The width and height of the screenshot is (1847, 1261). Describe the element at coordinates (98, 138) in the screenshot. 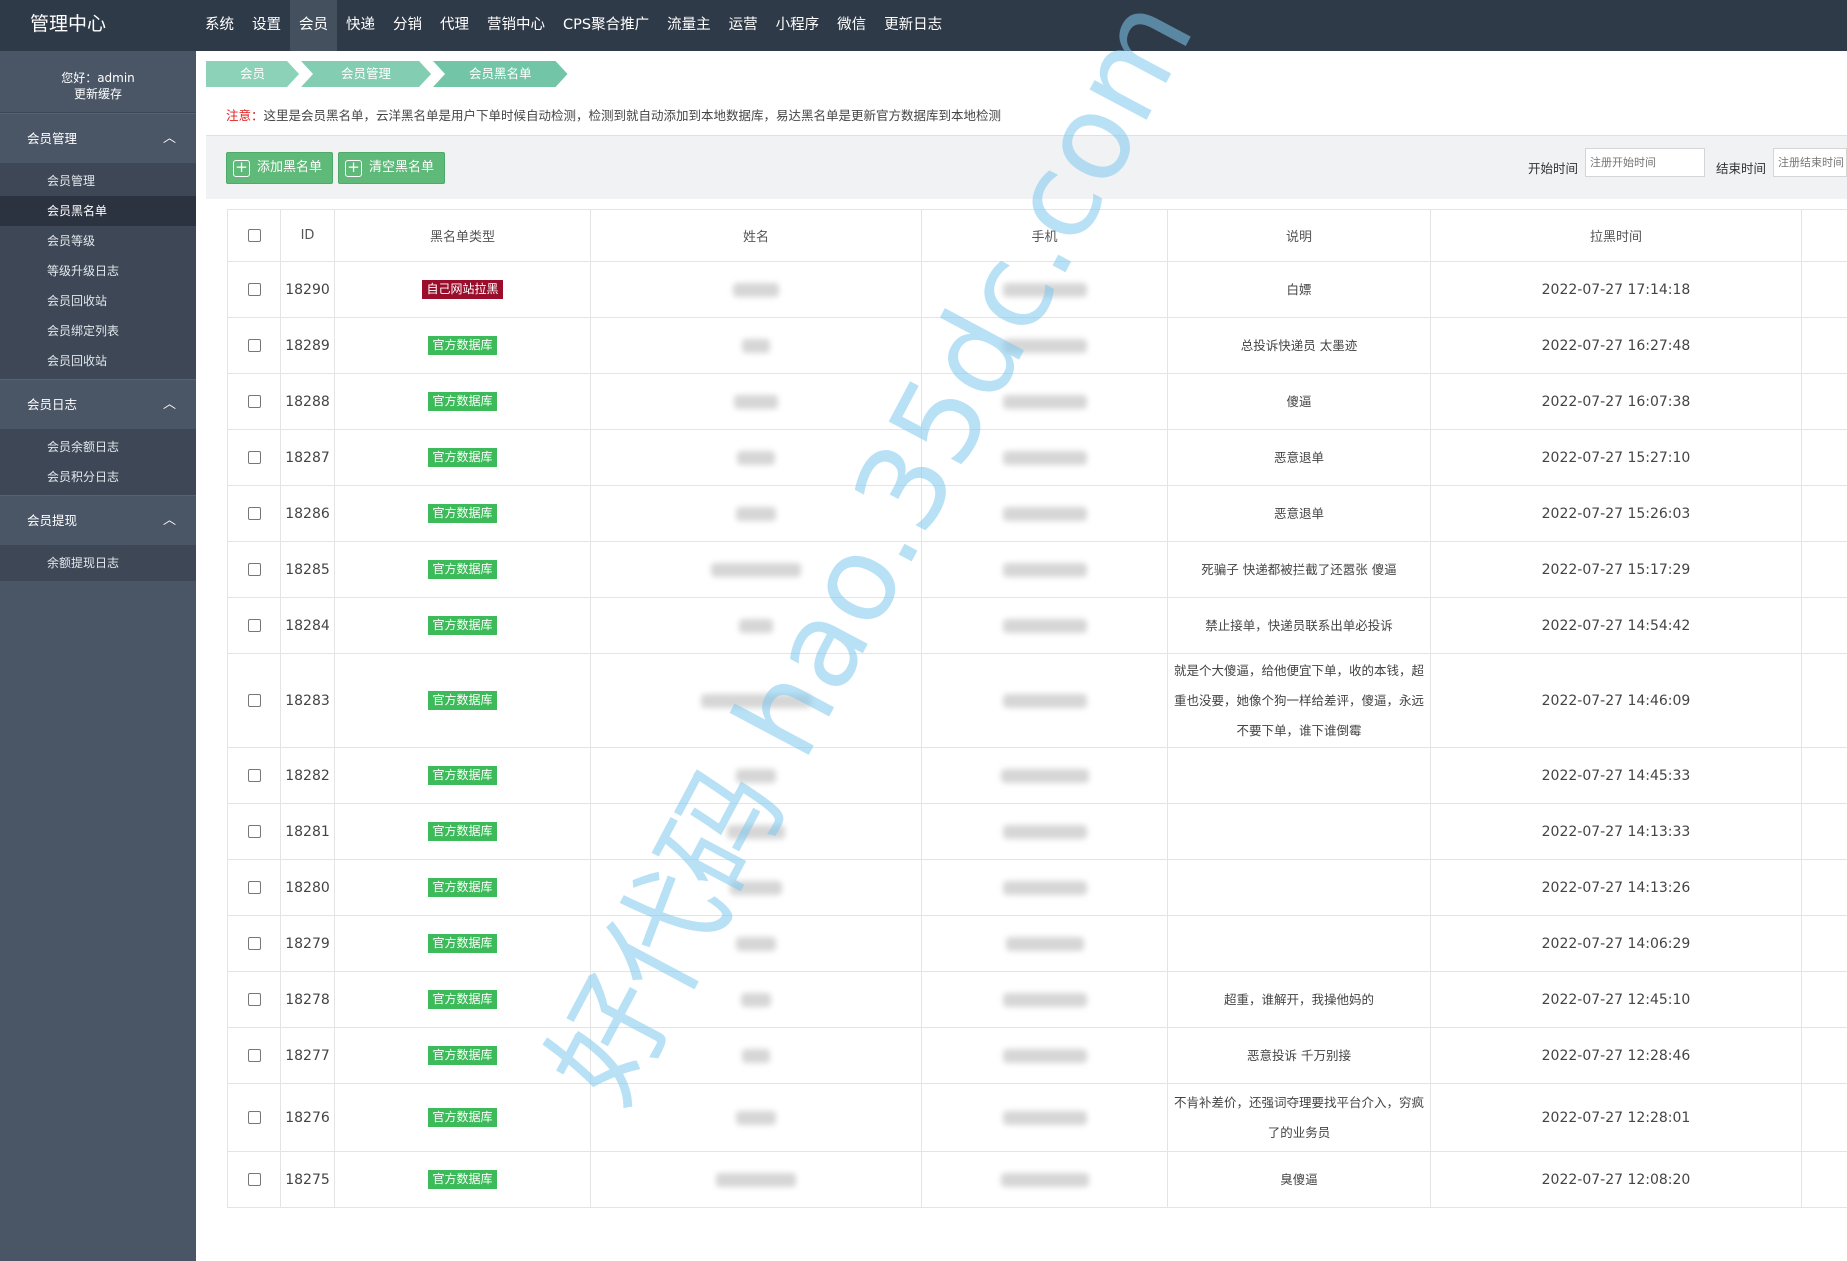

I see `sidebar-group-head: 会员管理 ︿` at that location.